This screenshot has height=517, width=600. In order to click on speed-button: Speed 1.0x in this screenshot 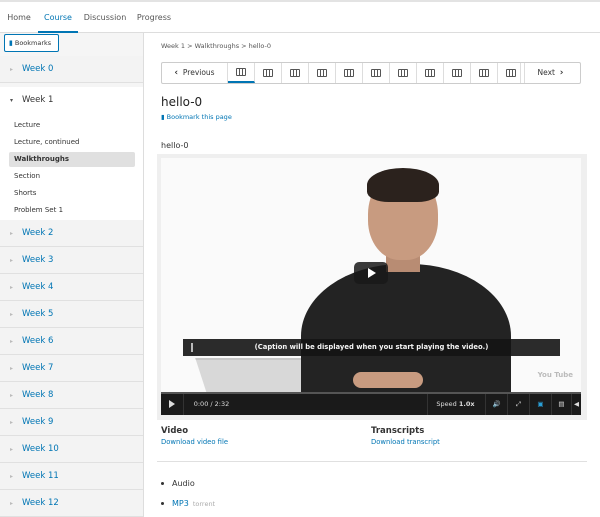, I will do `click(455, 404)`.